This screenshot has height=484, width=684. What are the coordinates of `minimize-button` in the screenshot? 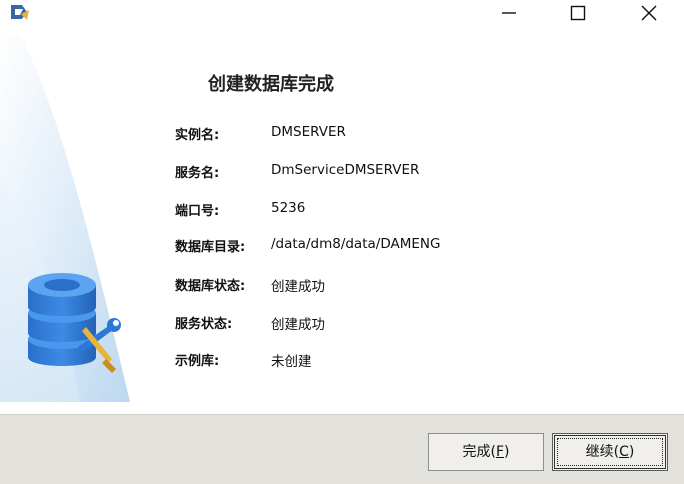 It's located at (509, 14).